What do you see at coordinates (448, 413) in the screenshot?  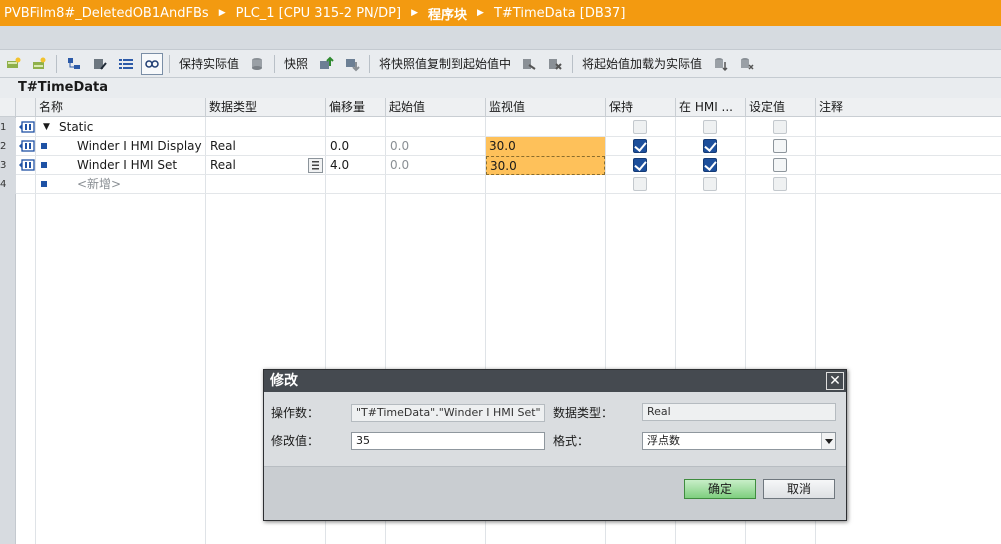 I see `operand-field: "T#TimeData"."Winder I HMI Set" / %` at bounding box center [448, 413].